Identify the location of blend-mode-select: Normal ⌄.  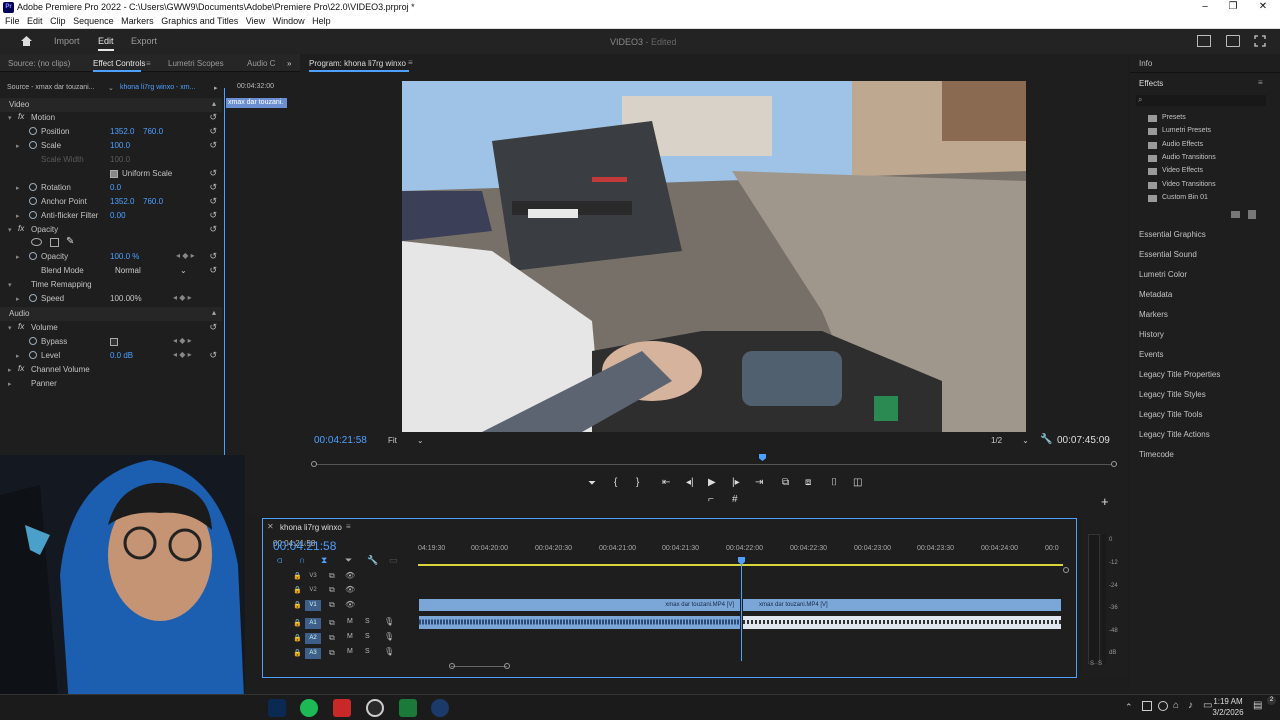
(151, 270).